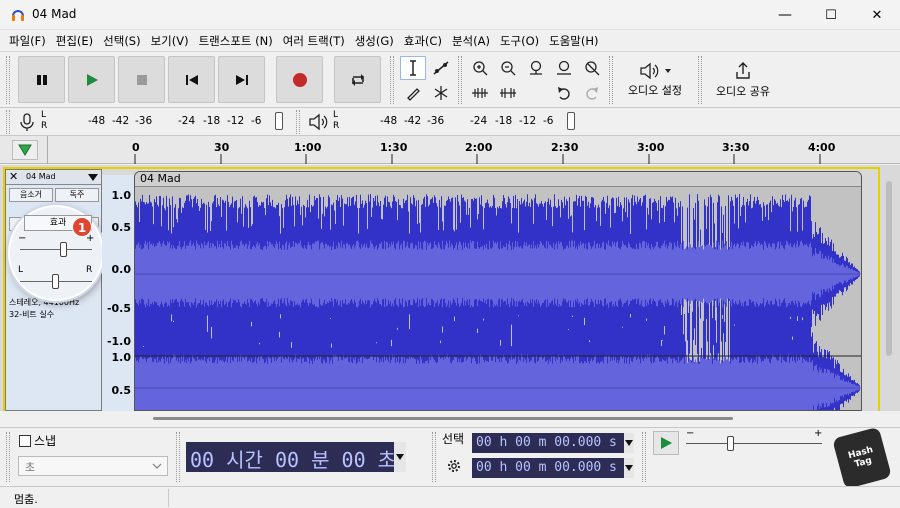  I want to click on zoom-in-icon, so click(480, 68).